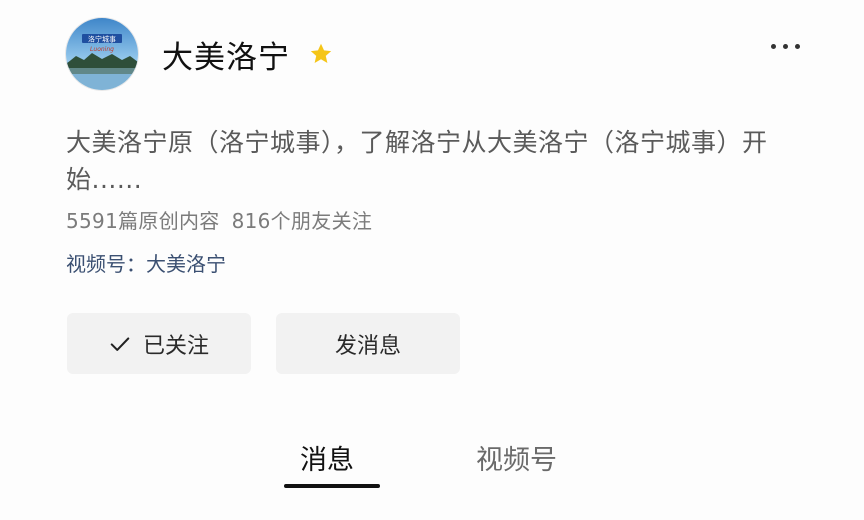 This screenshot has width=864, height=520. I want to click on account-stats: 5591篇原创内容 816个朋友关注, so click(219, 219).